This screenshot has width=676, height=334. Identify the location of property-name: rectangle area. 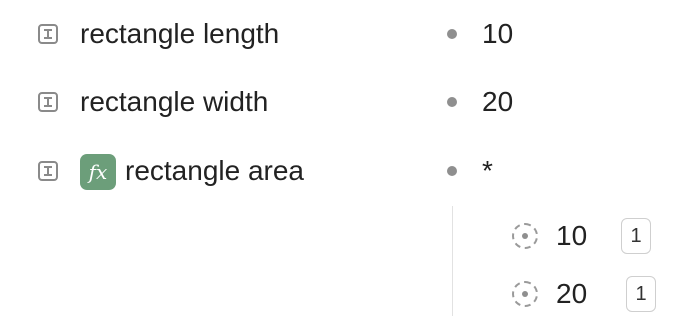
(215, 170).